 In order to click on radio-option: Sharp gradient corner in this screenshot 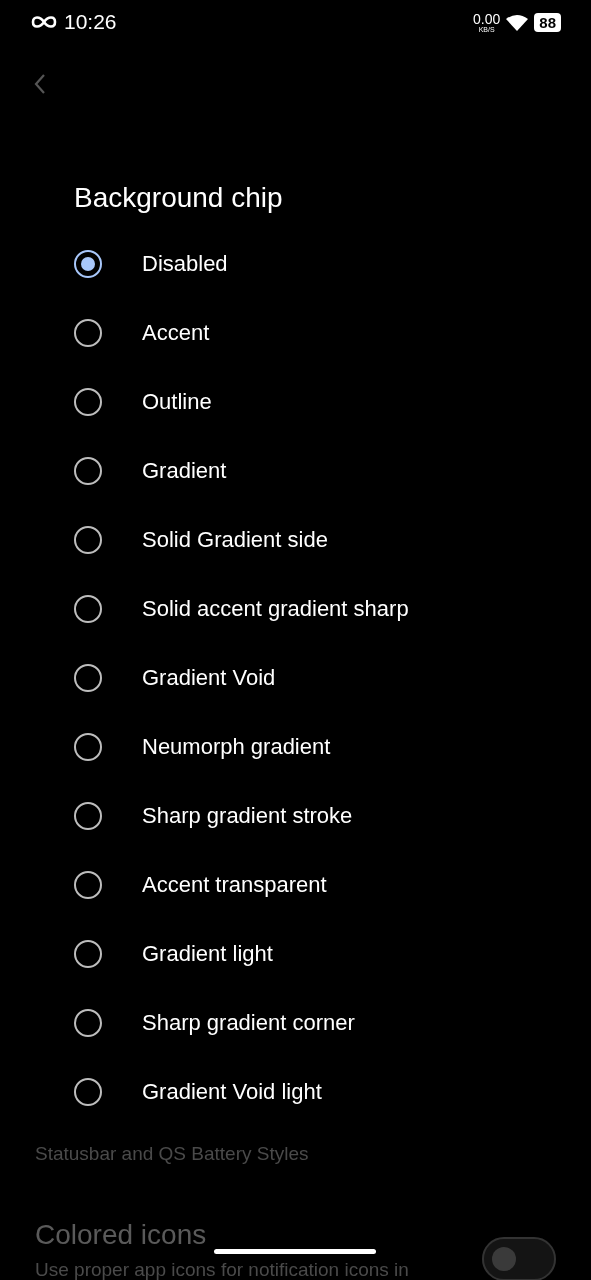, I will do `click(312, 1022)`.